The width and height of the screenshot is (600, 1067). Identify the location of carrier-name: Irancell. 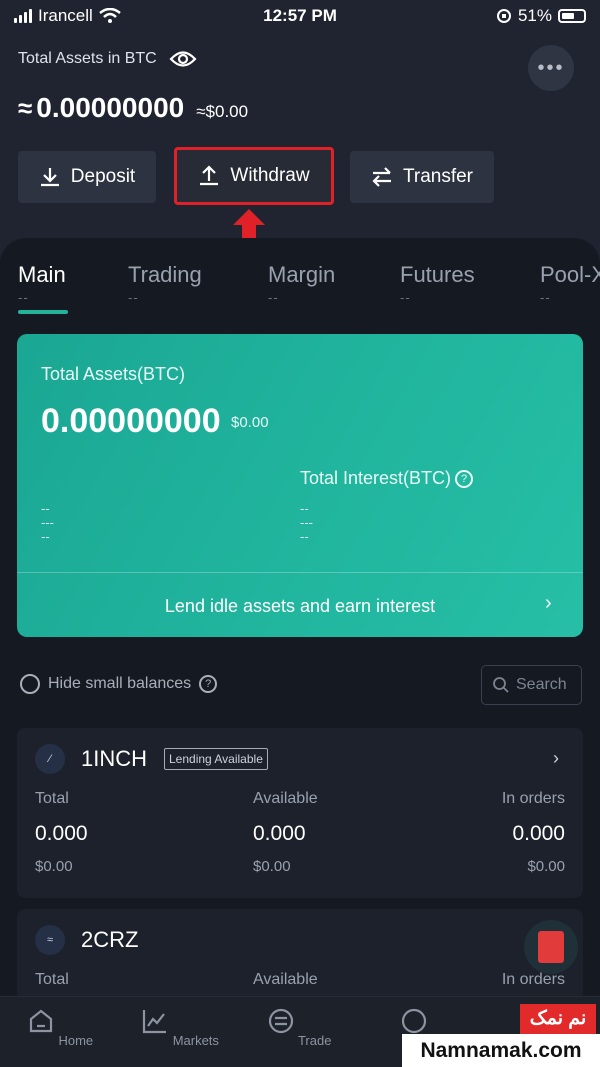
(65, 15).